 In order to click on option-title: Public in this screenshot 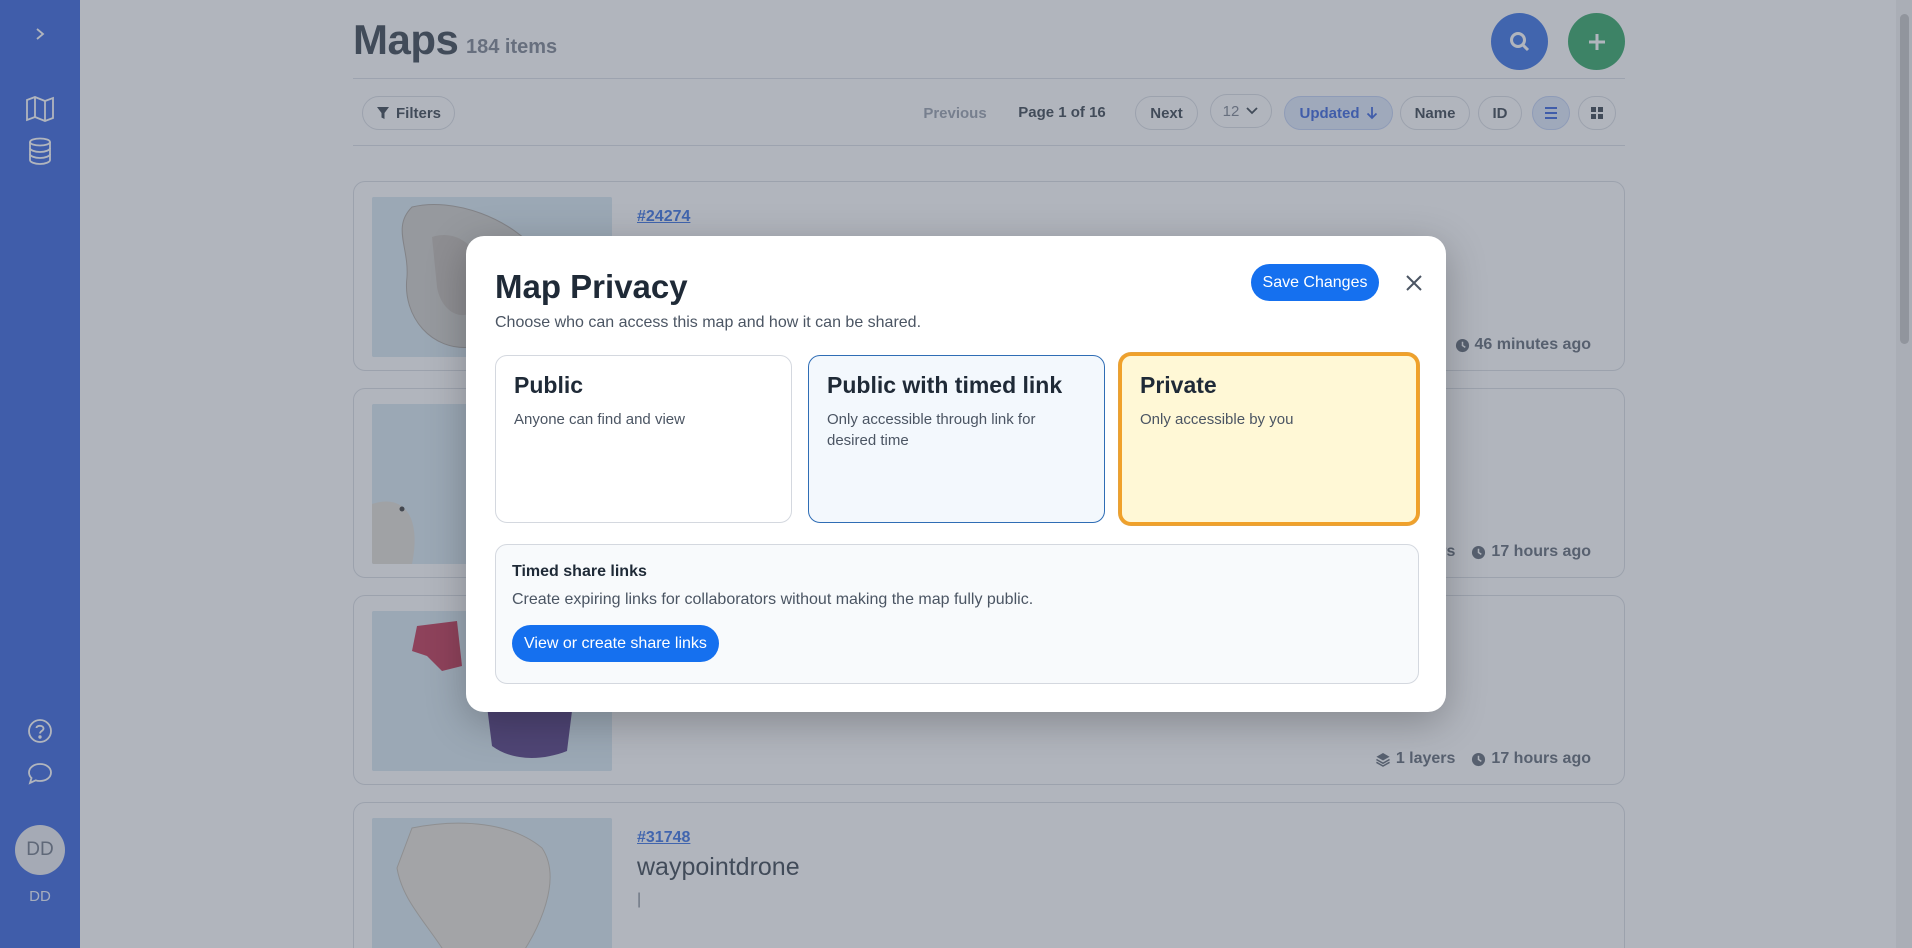, I will do `click(549, 385)`.